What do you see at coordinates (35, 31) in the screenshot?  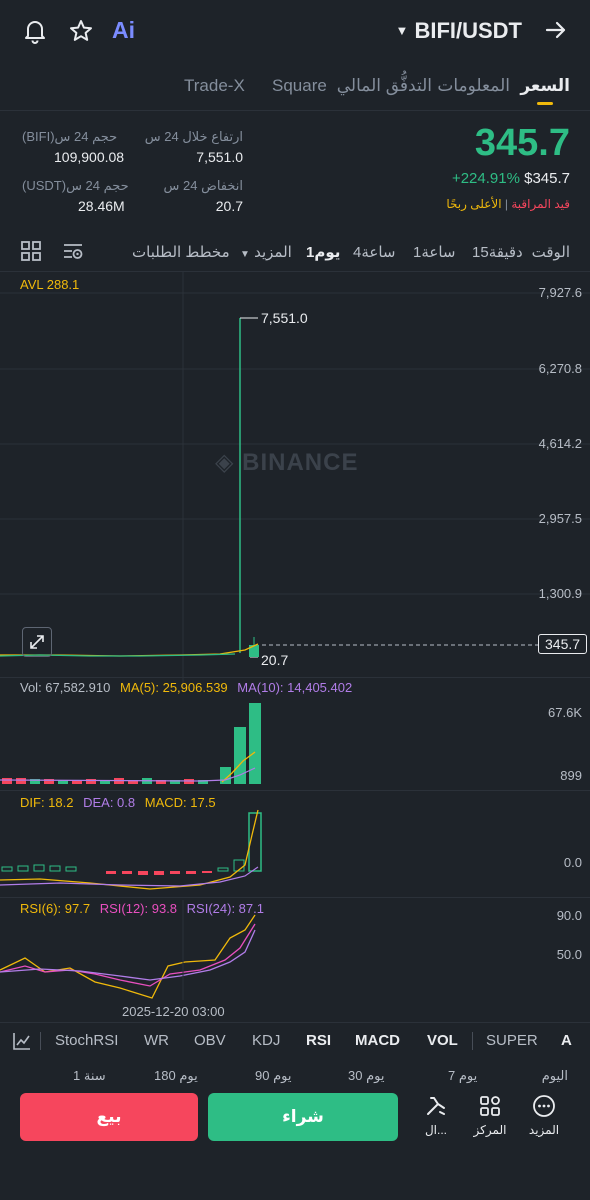 I see `bell-icon` at bounding box center [35, 31].